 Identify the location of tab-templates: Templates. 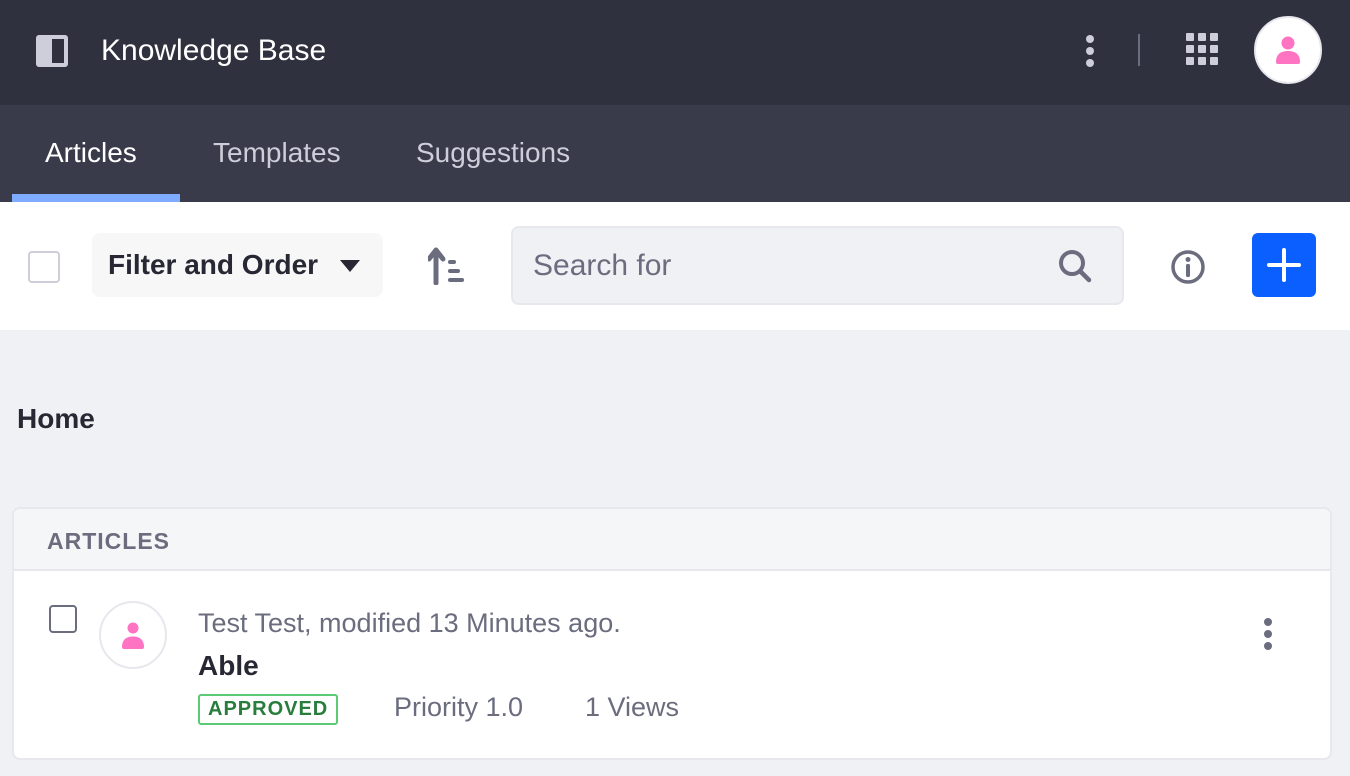
(277, 153).